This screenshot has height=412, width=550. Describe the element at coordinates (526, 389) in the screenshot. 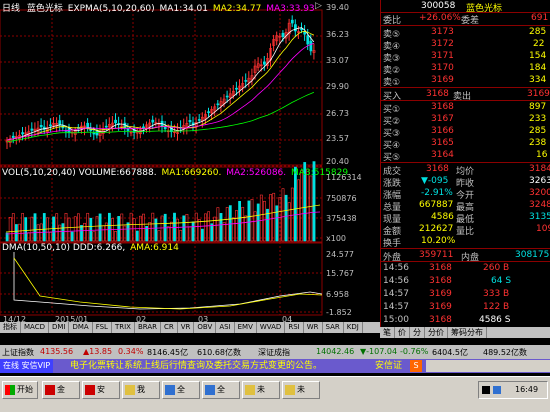

I see `clock: 16:49` at that location.